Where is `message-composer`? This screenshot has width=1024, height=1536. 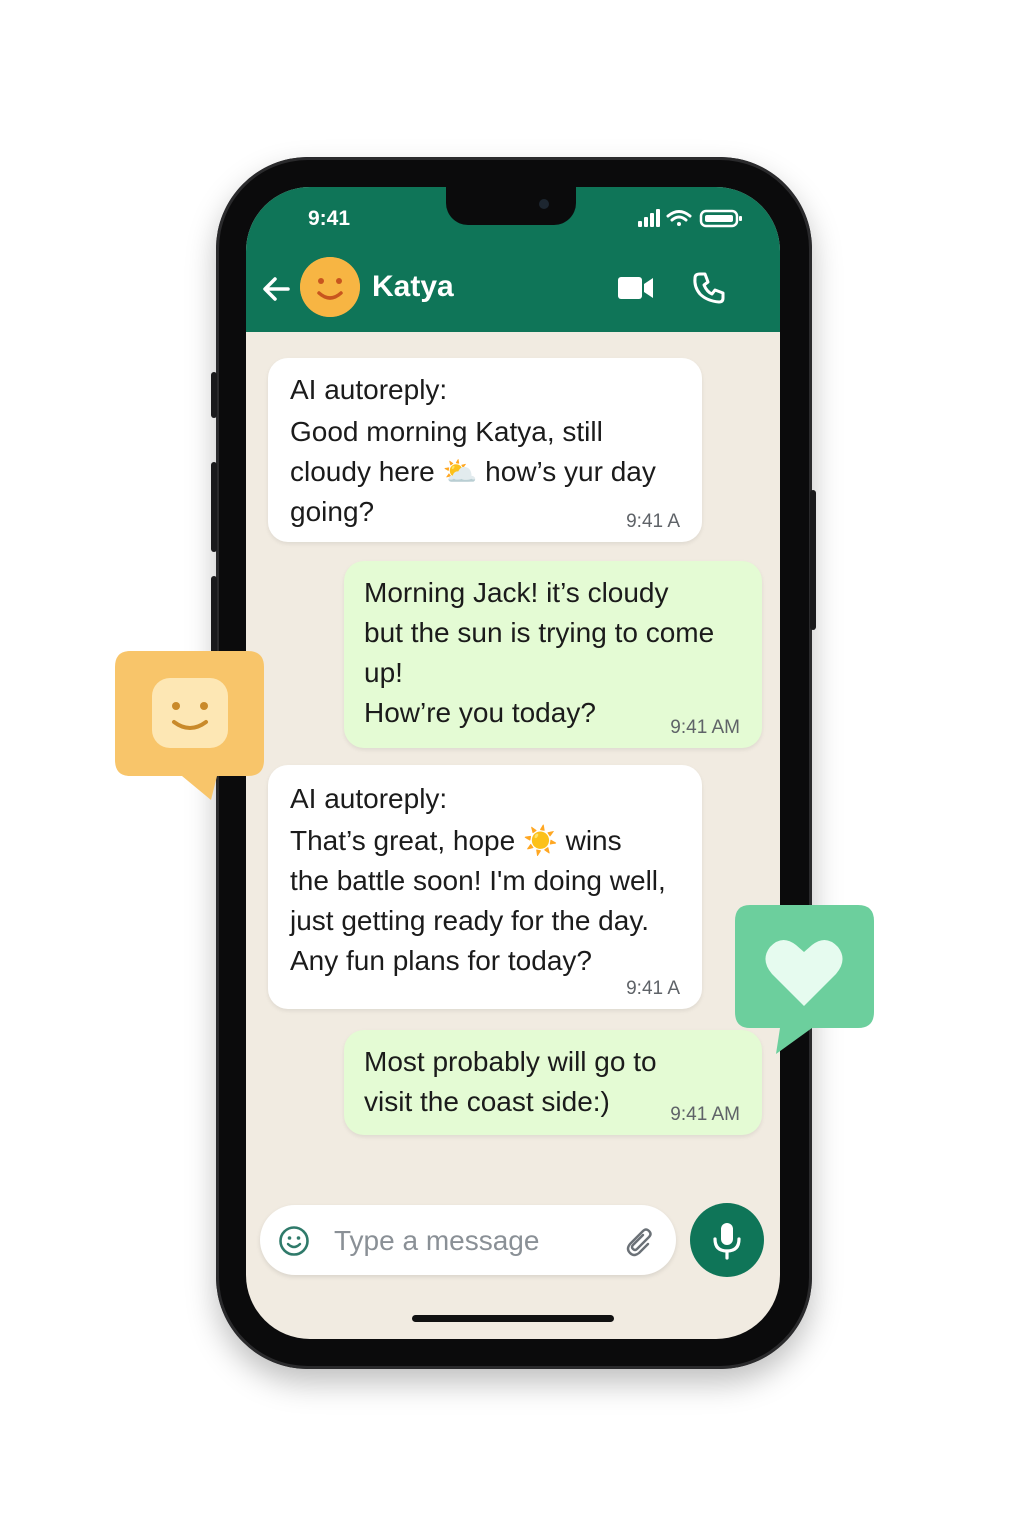
message-composer is located at coordinates (468, 1240).